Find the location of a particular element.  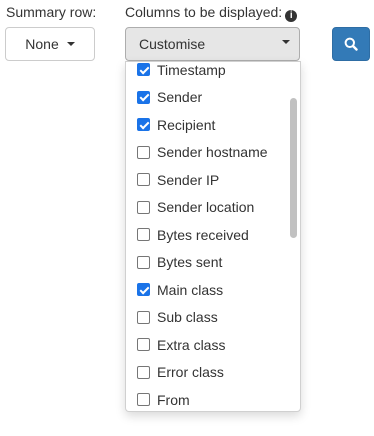

info-icon: i is located at coordinates (291, 16).